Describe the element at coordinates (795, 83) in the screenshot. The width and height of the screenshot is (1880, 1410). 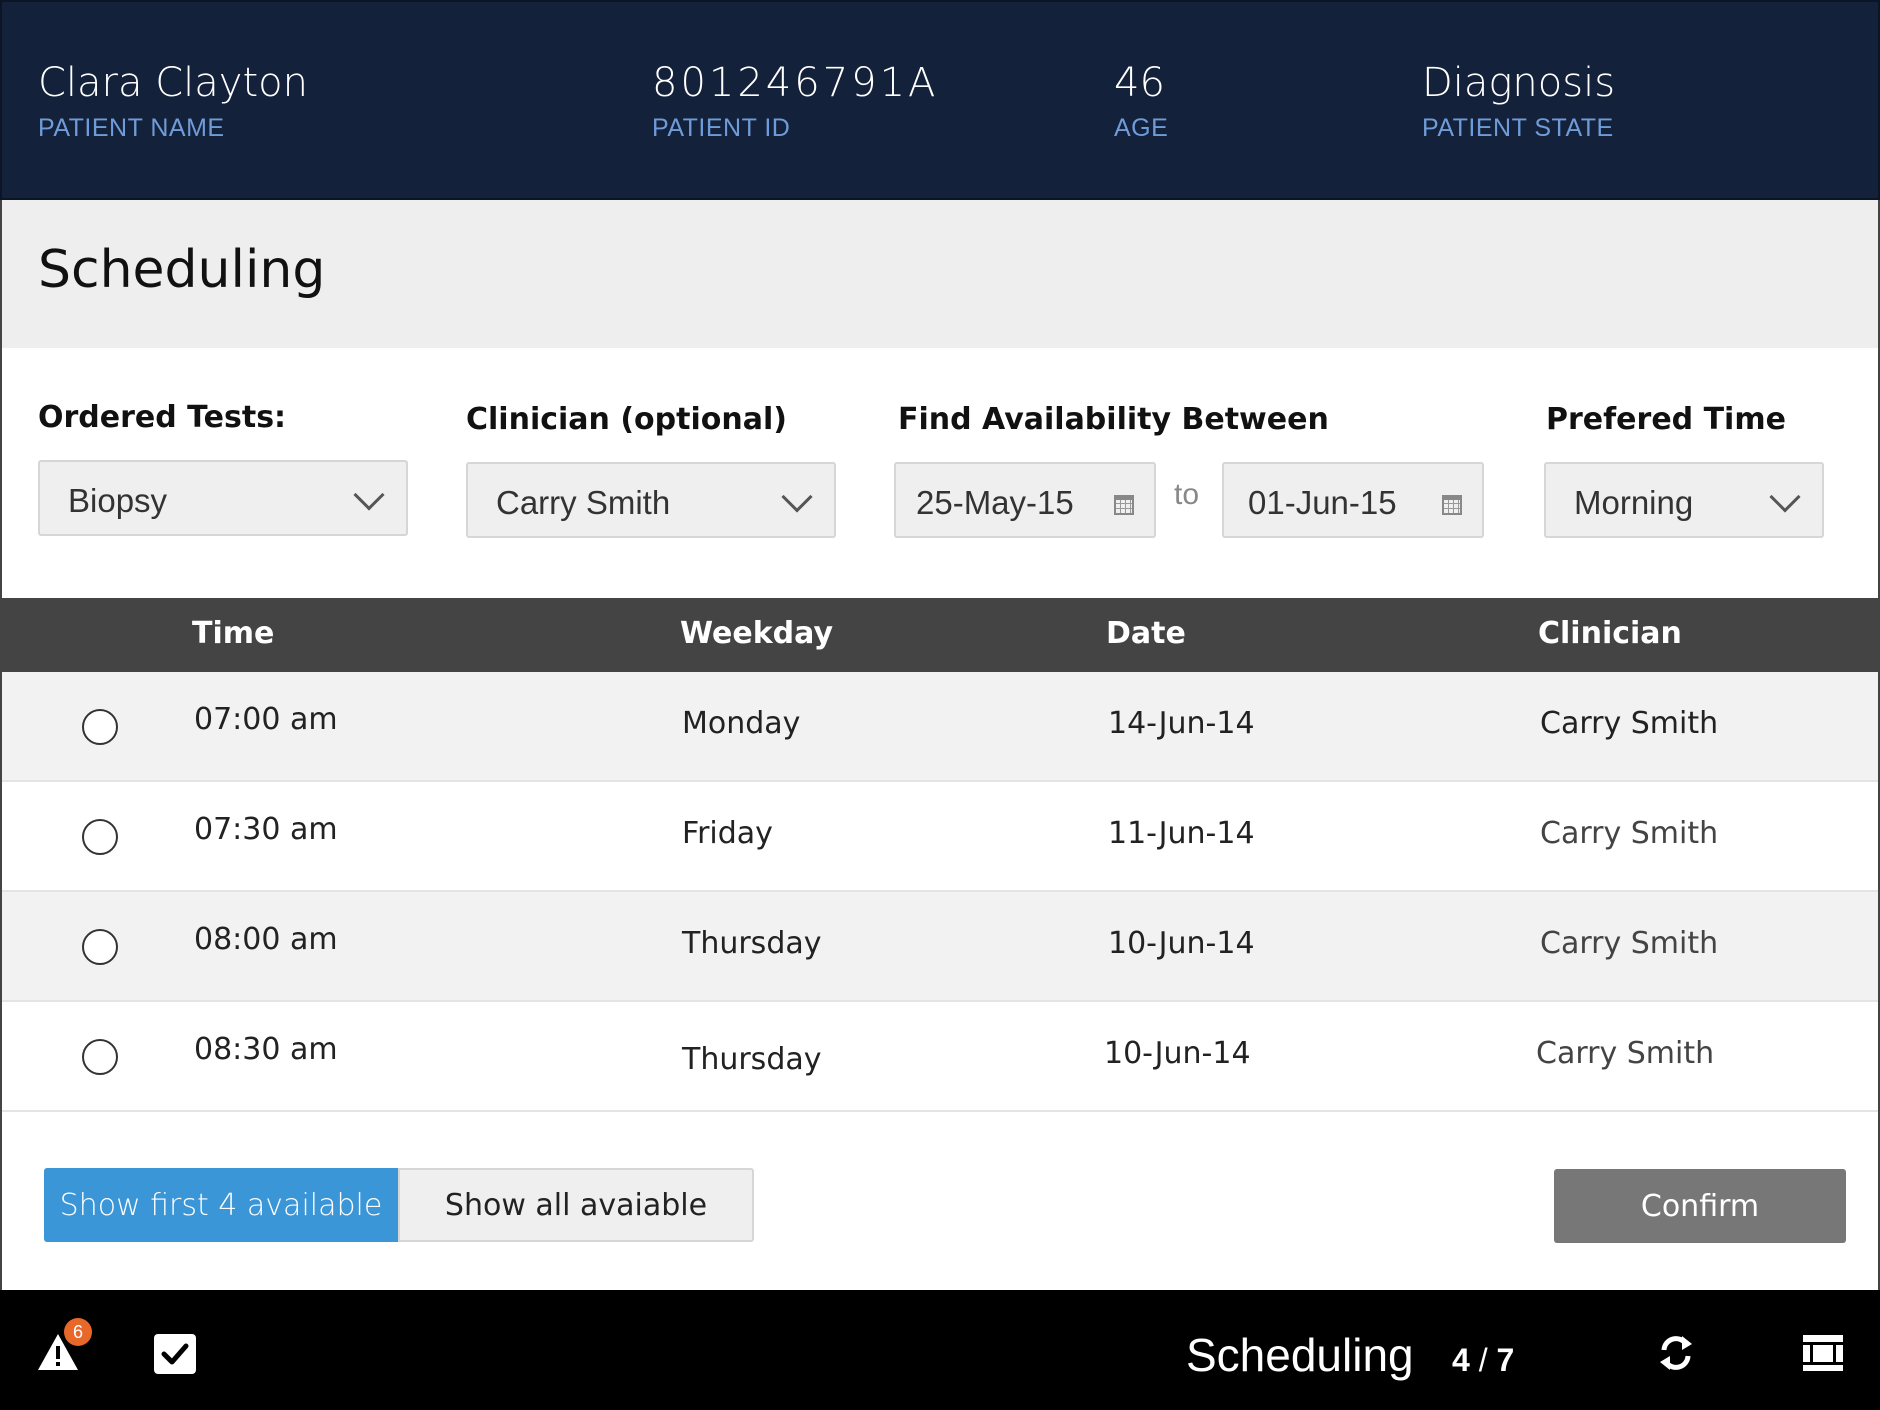
I see `patient-id: 801246791A` at that location.